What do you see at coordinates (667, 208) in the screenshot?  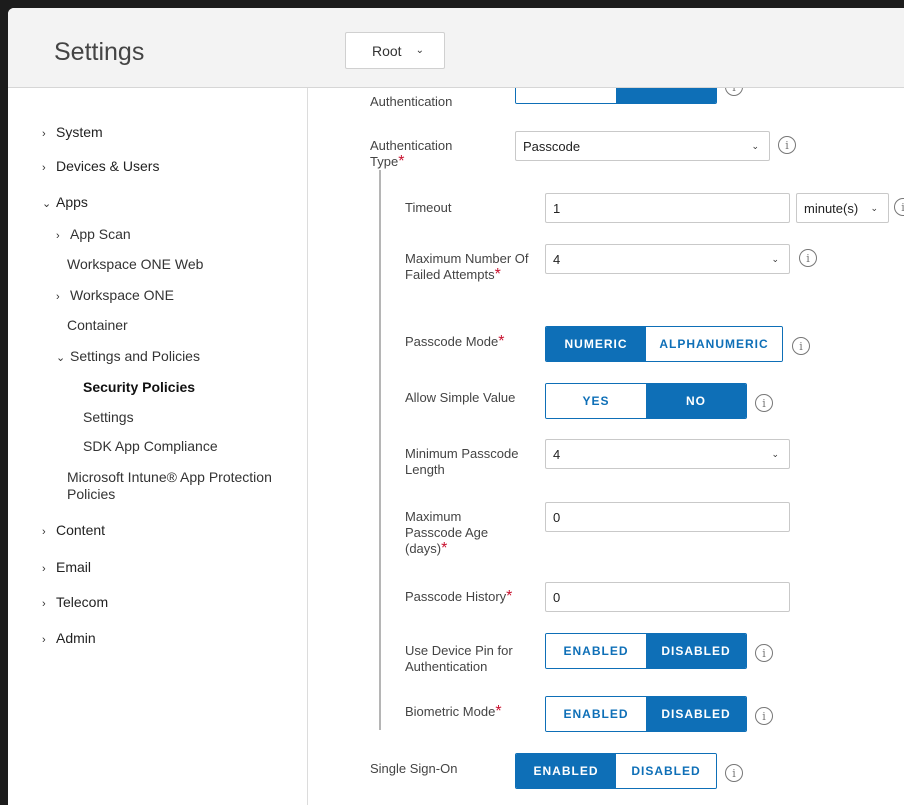 I see `timeout-input: 1` at bounding box center [667, 208].